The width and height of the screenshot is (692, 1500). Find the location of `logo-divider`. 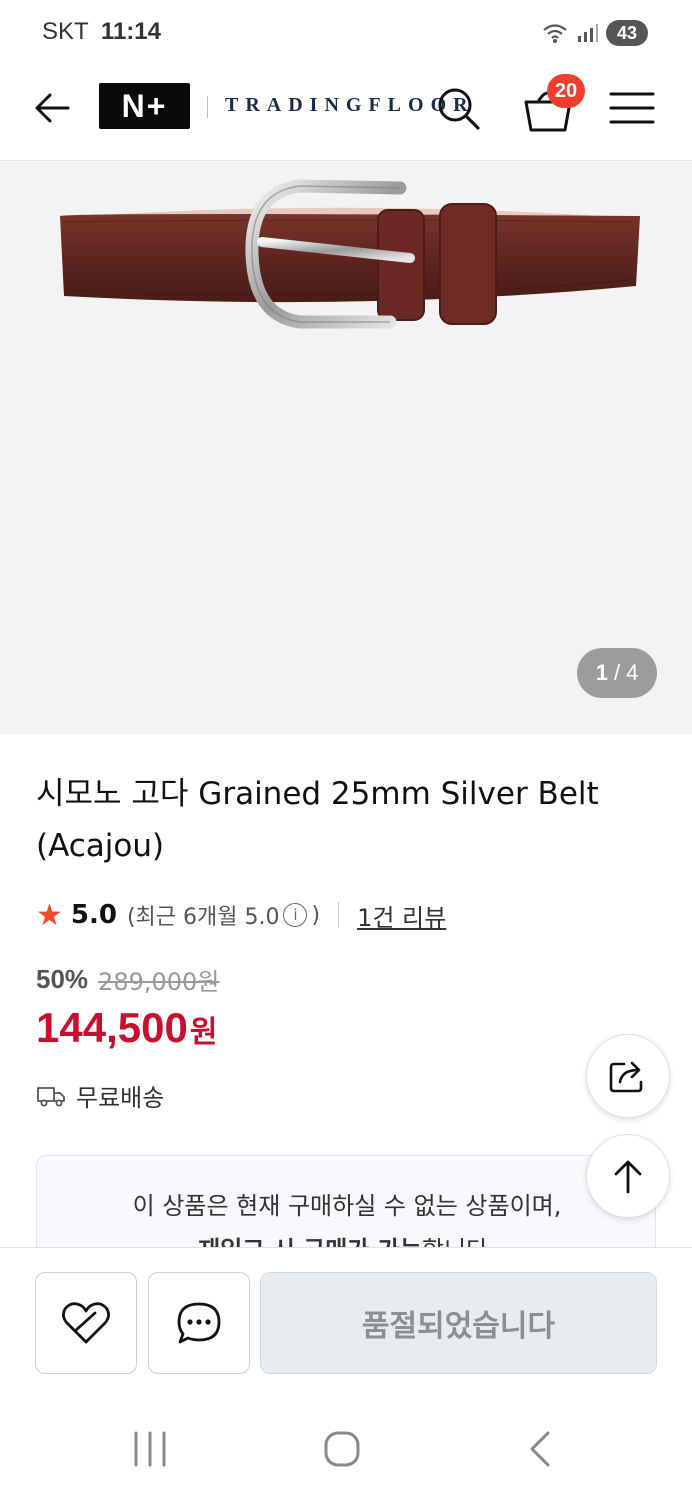

logo-divider is located at coordinates (207, 107).